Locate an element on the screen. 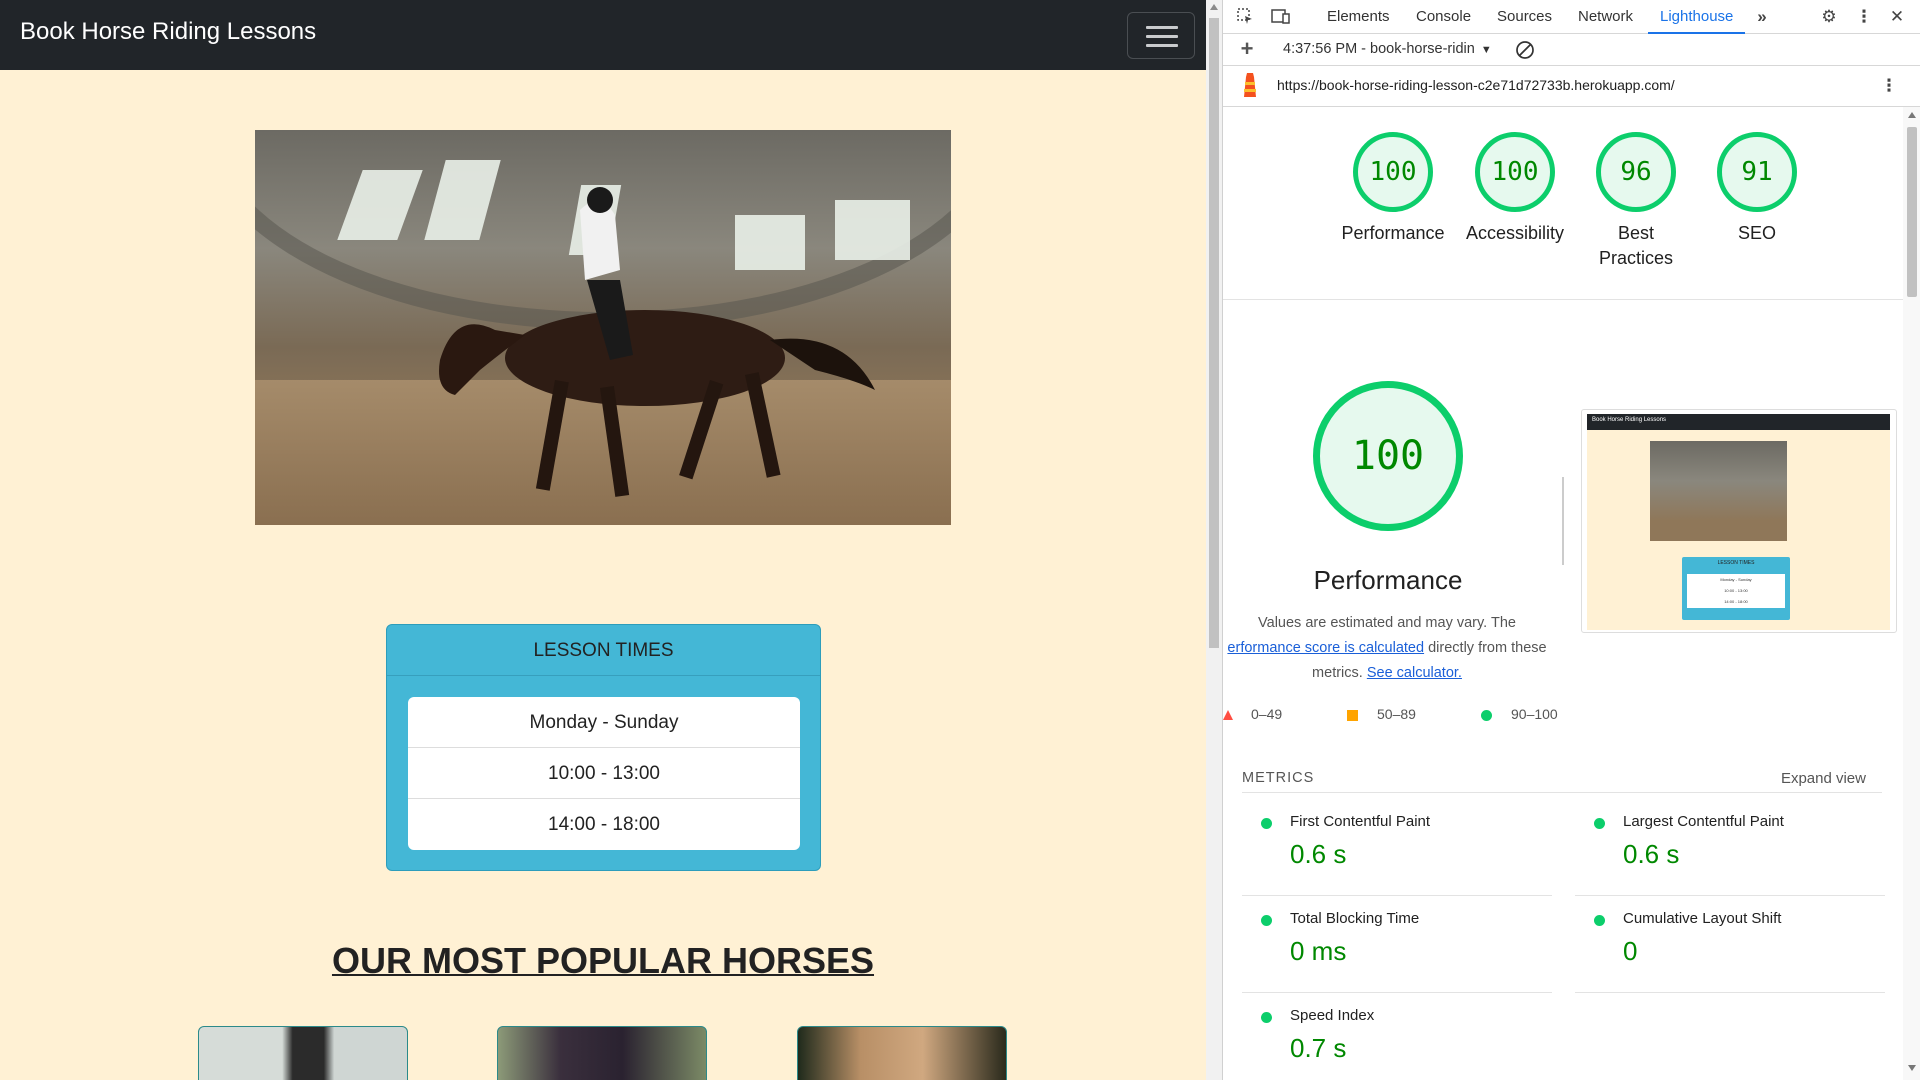 The width and height of the screenshot is (1920, 1080). pass-circle-icon is located at coordinates (1486, 715).